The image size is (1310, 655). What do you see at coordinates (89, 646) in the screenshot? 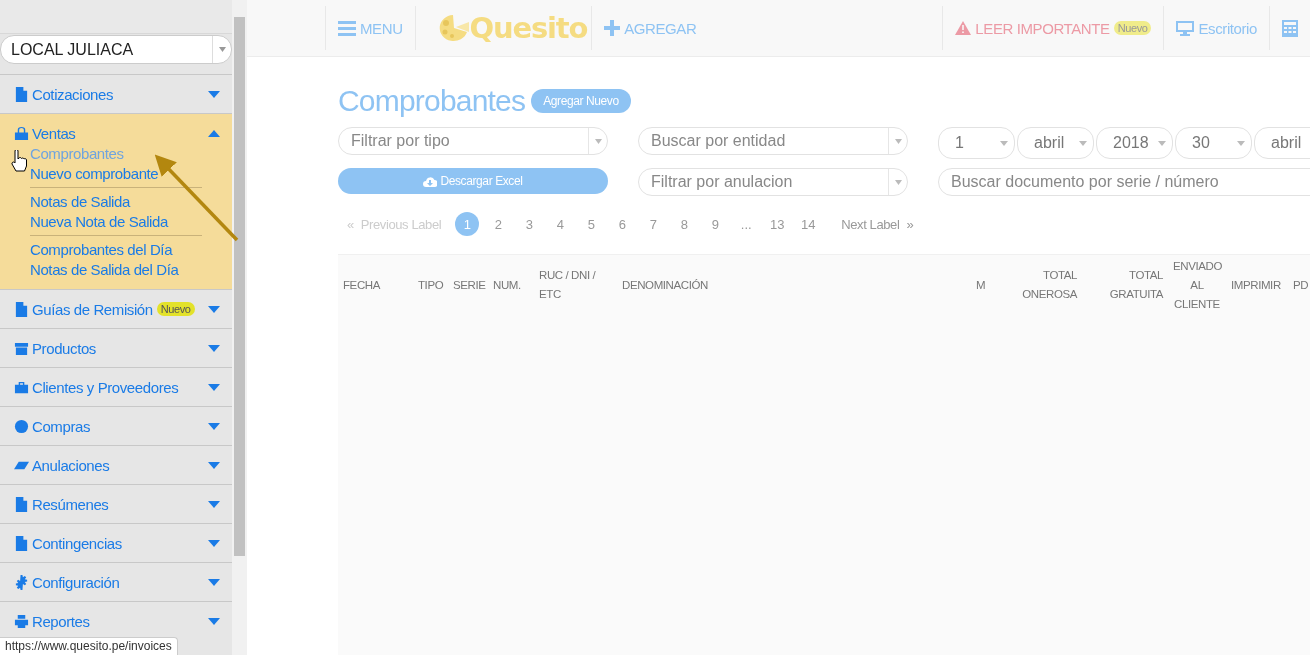
I see `status-url-tooltip: https://www.quesito.pe/invoices` at bounding box center [89, 646].